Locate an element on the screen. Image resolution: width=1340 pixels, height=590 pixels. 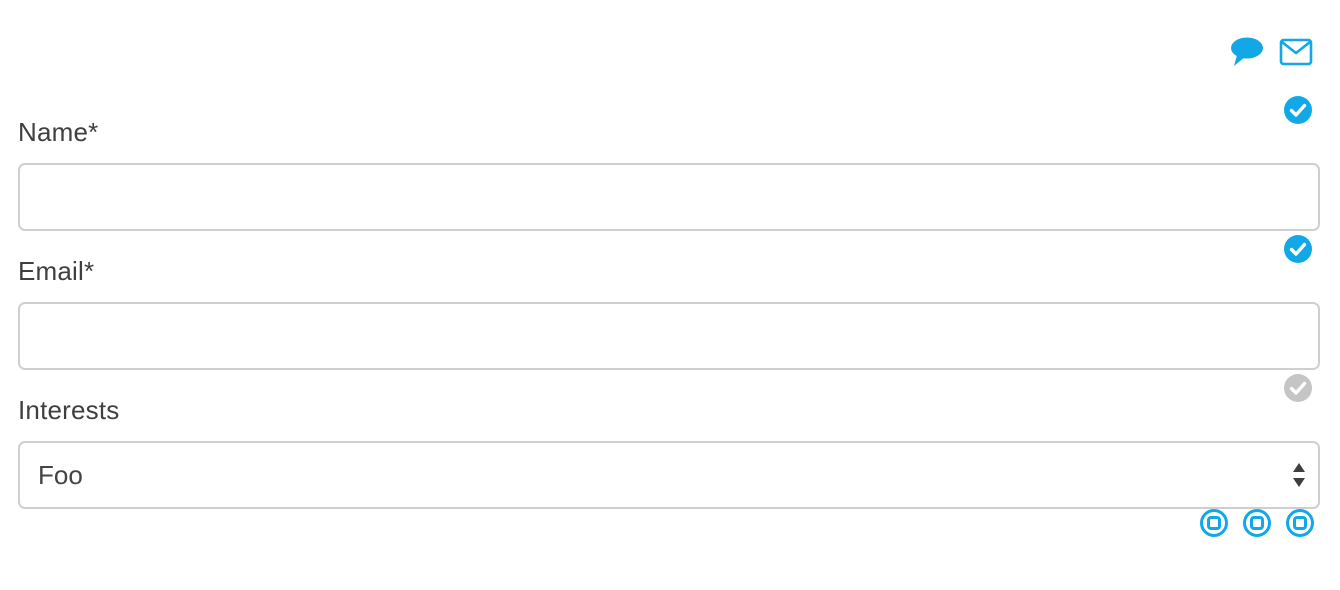
interests-selected-value: Foo is located at coordinates (60, 474).